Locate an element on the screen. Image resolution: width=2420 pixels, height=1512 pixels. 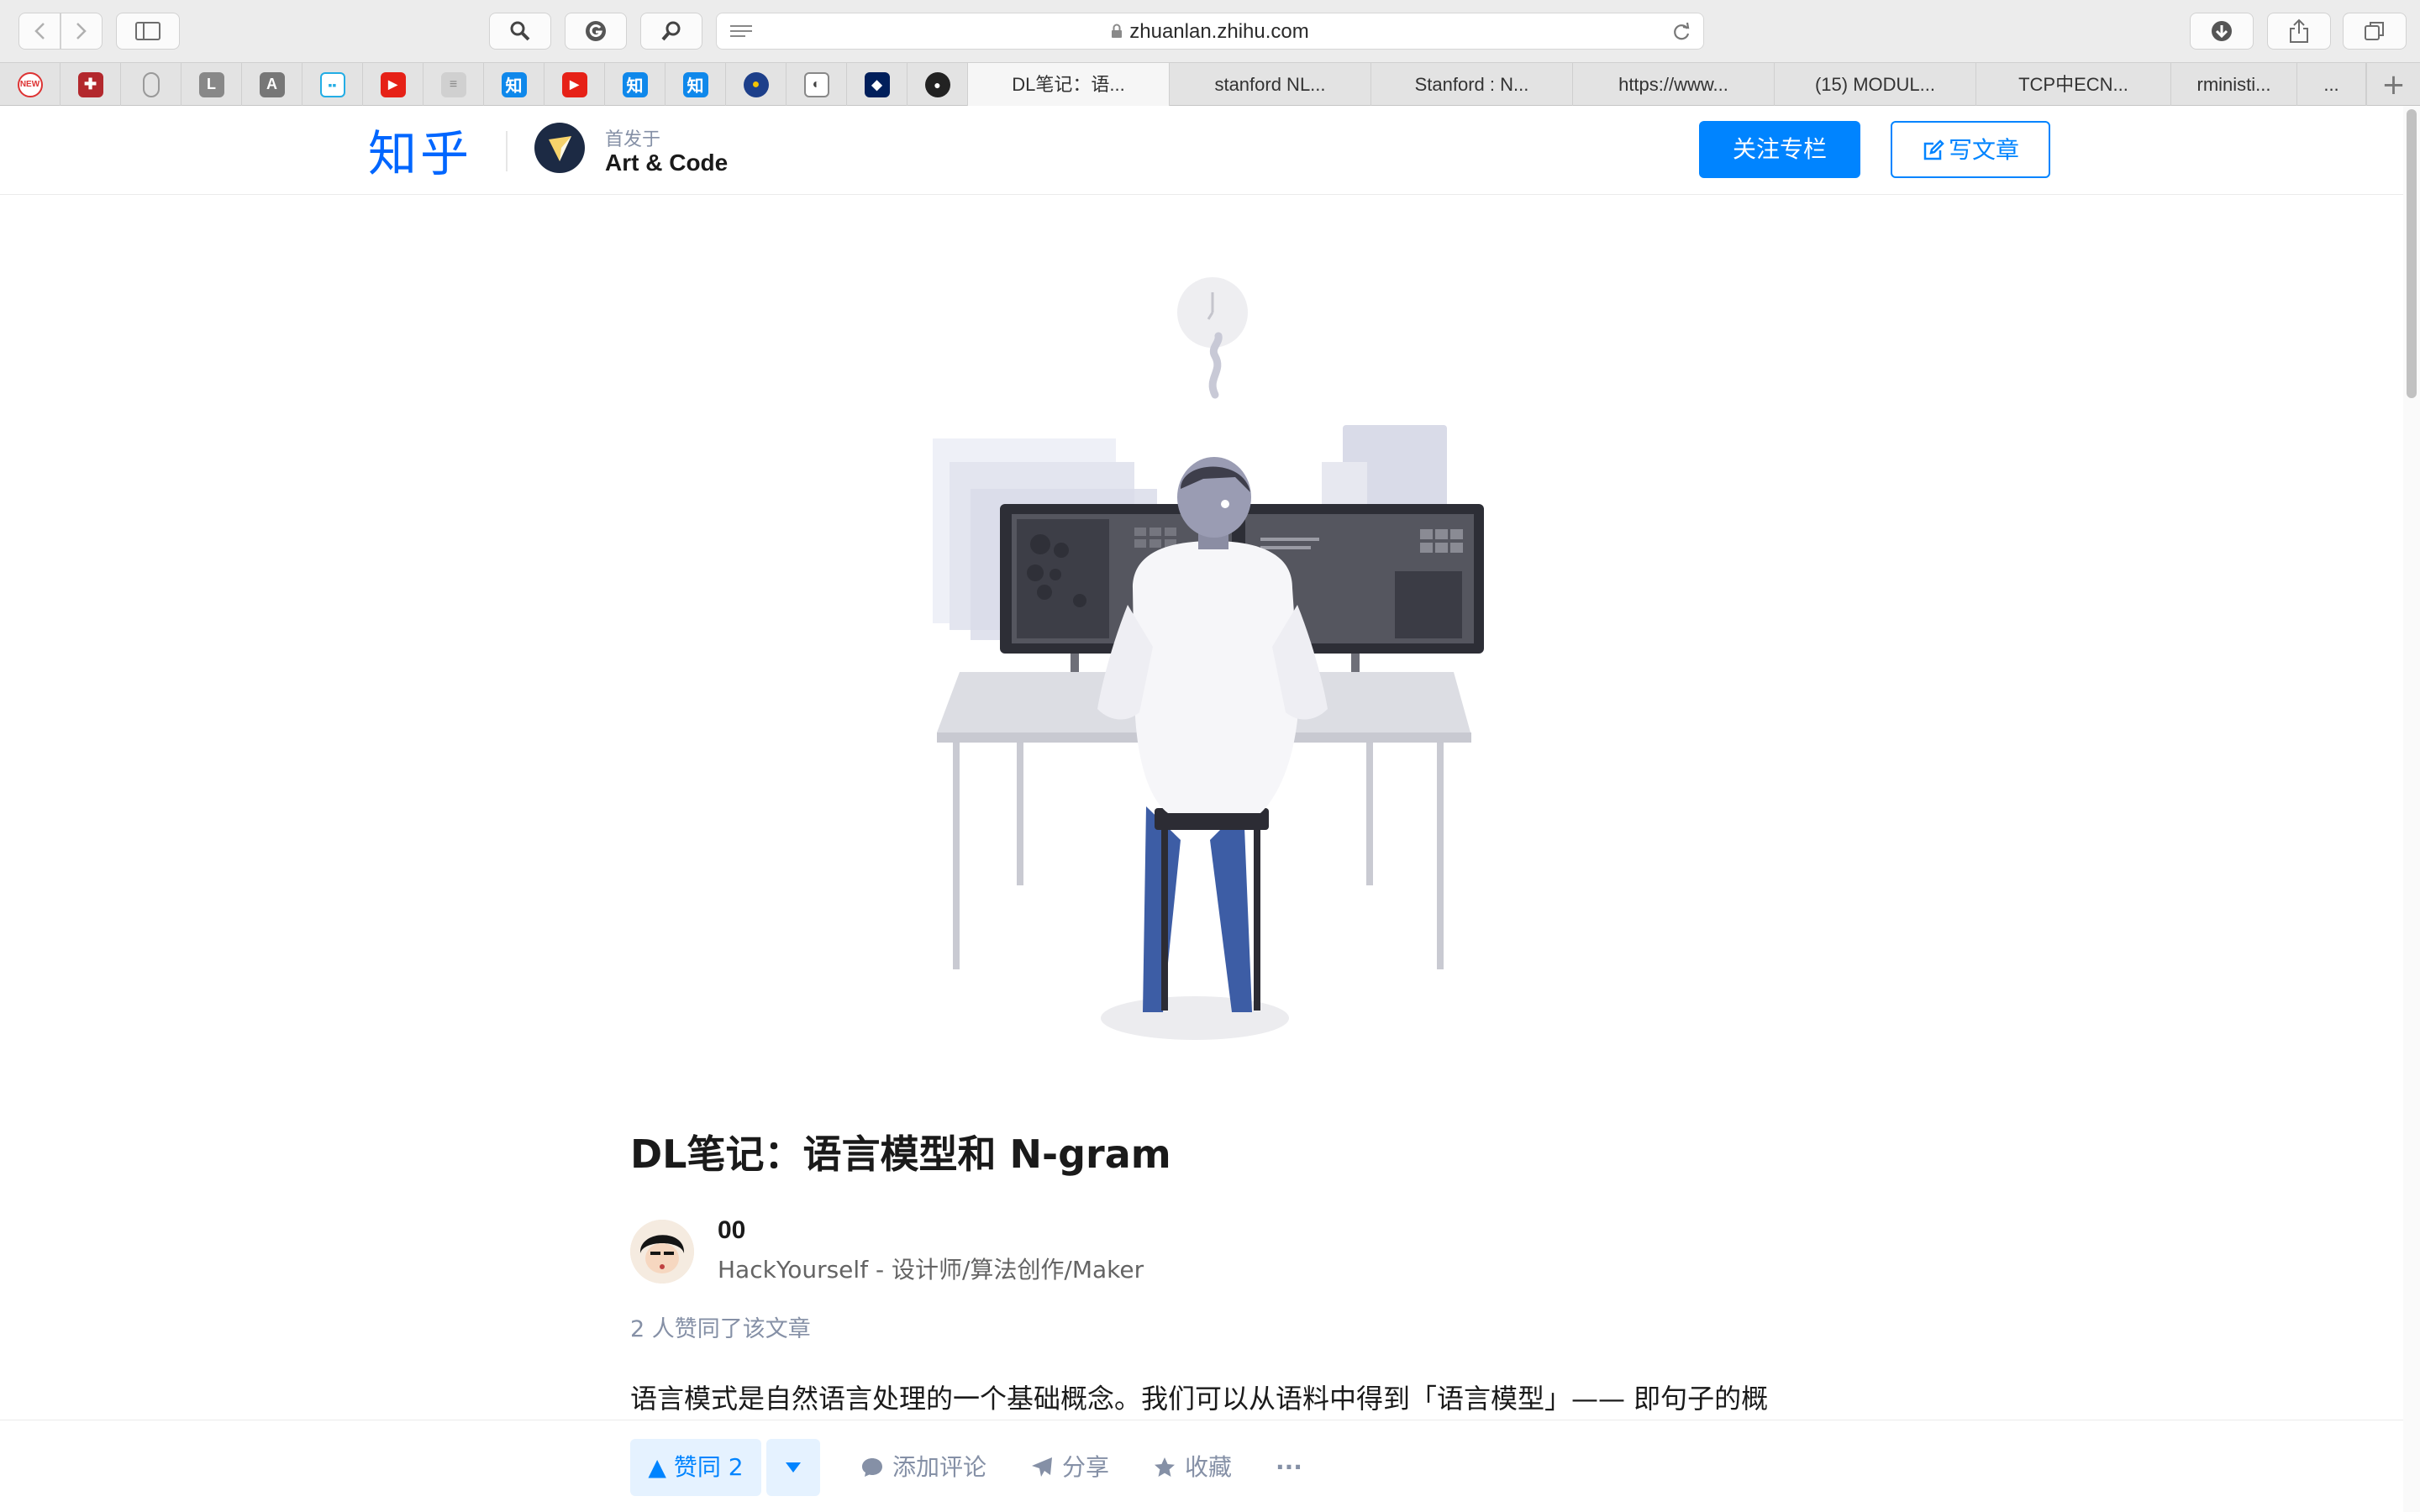
url-host: zhuanlan.zhihu.com is located at coordinates (1210, 31).